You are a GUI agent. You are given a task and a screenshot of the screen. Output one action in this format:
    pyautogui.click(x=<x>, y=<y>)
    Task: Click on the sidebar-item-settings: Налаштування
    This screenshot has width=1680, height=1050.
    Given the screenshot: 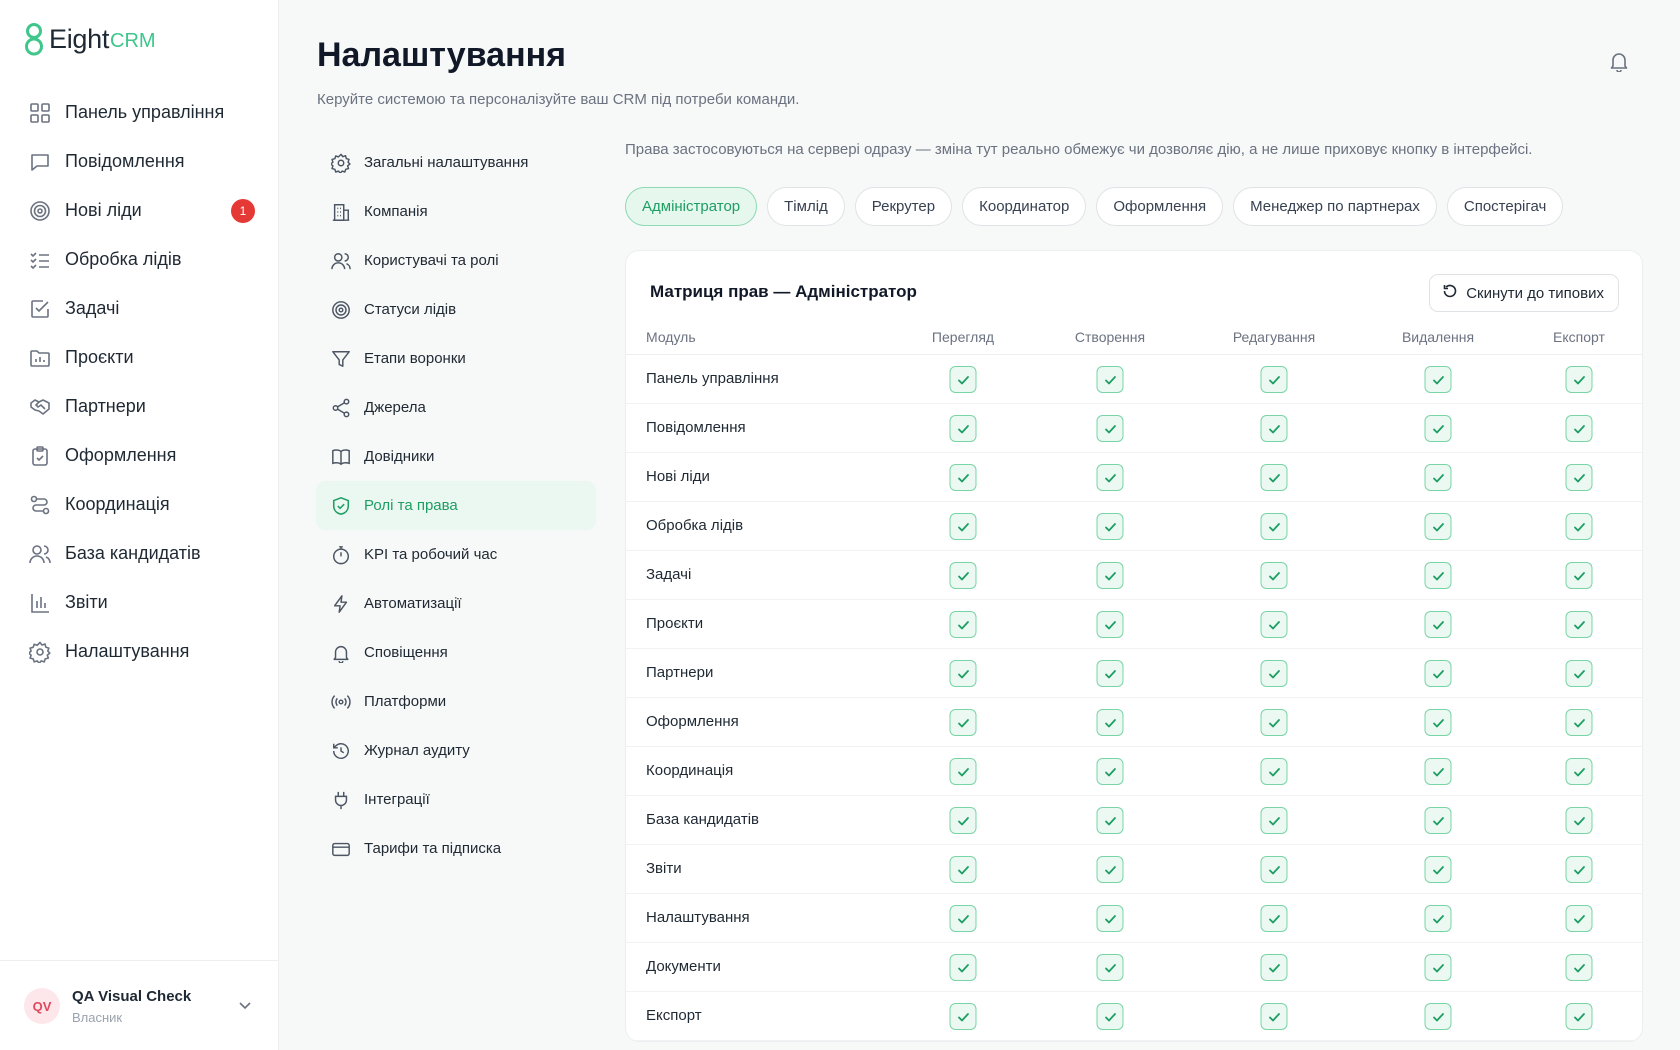 What is the action you would take?
    pyautogui.click(x=140, y=651)
    